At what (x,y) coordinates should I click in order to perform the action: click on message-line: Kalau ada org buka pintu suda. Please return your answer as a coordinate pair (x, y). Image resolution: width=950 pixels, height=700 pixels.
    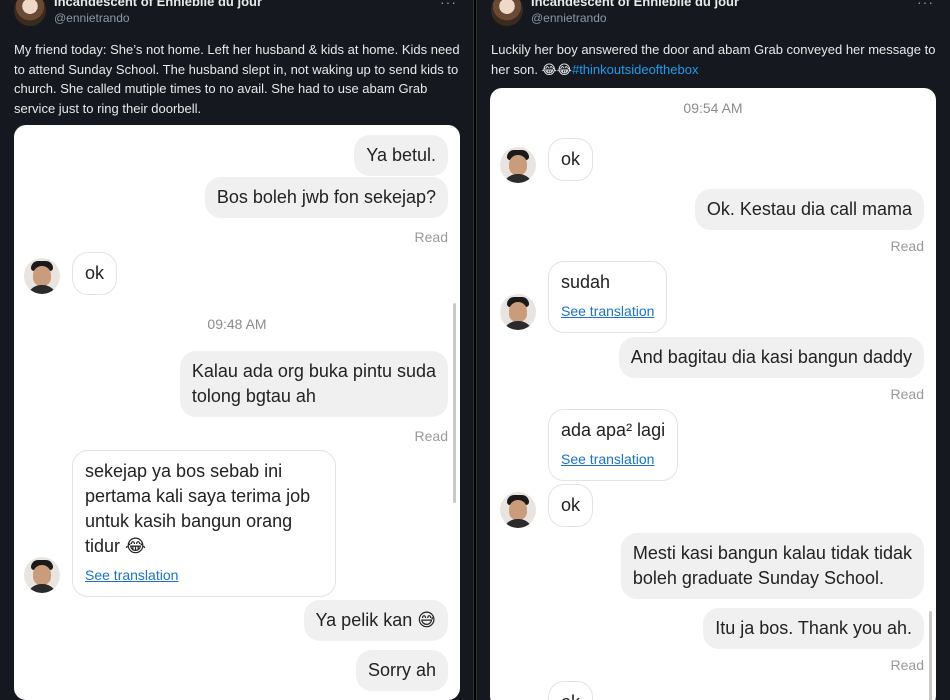
    Looking at the image, I should click on (313, 371).